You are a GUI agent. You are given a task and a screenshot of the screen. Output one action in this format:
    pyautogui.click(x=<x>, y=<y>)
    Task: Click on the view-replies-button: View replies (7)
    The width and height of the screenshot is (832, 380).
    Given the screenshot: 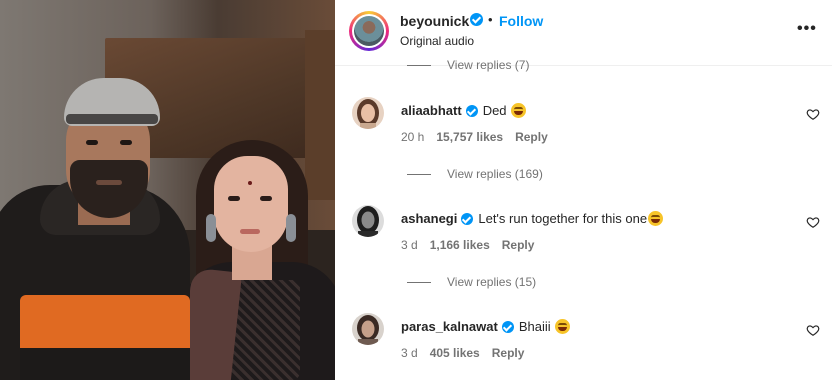 What is the action you would take?
    pyautogui.click(x=468, y=65)
    